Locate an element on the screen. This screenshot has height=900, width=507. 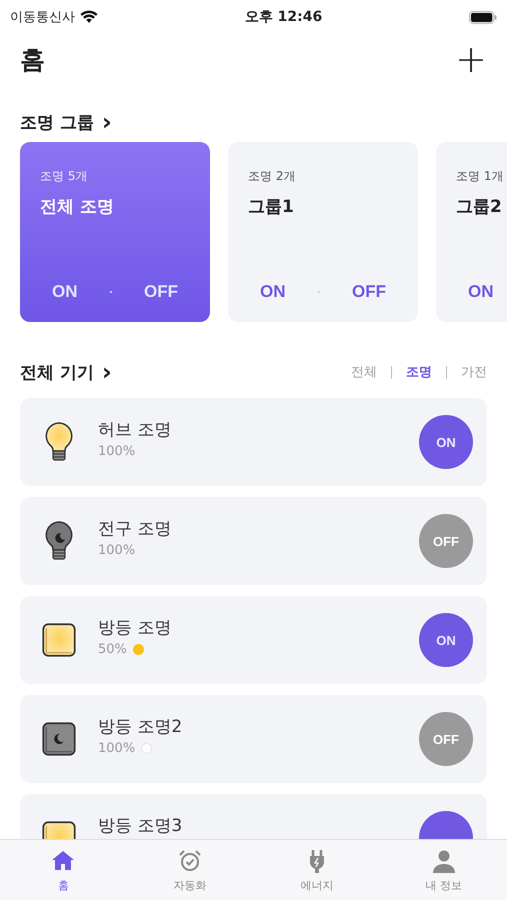
filter-tab: 전체 is located at coordinates (364, 372).